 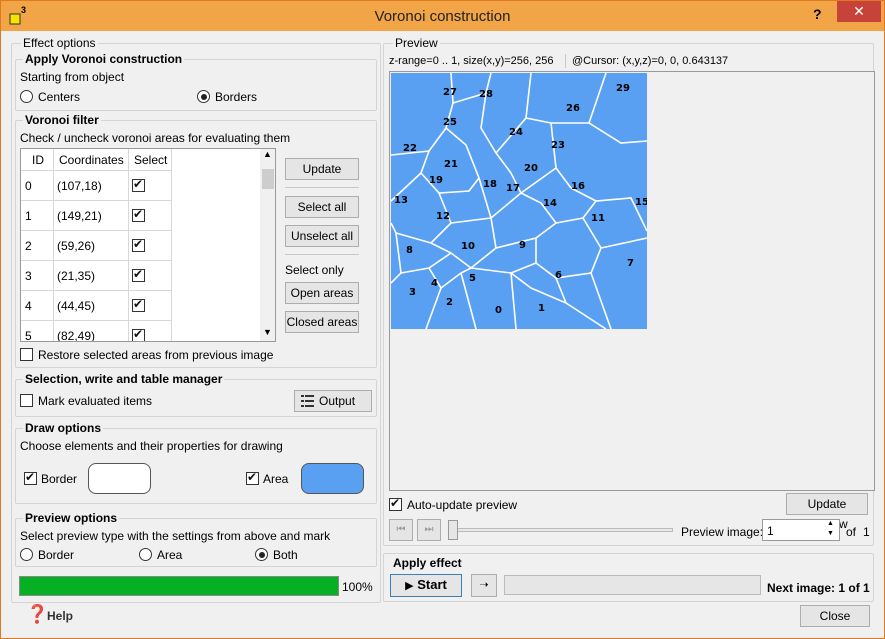 I want to click on row-id: 3, so click(x=28, y=276).